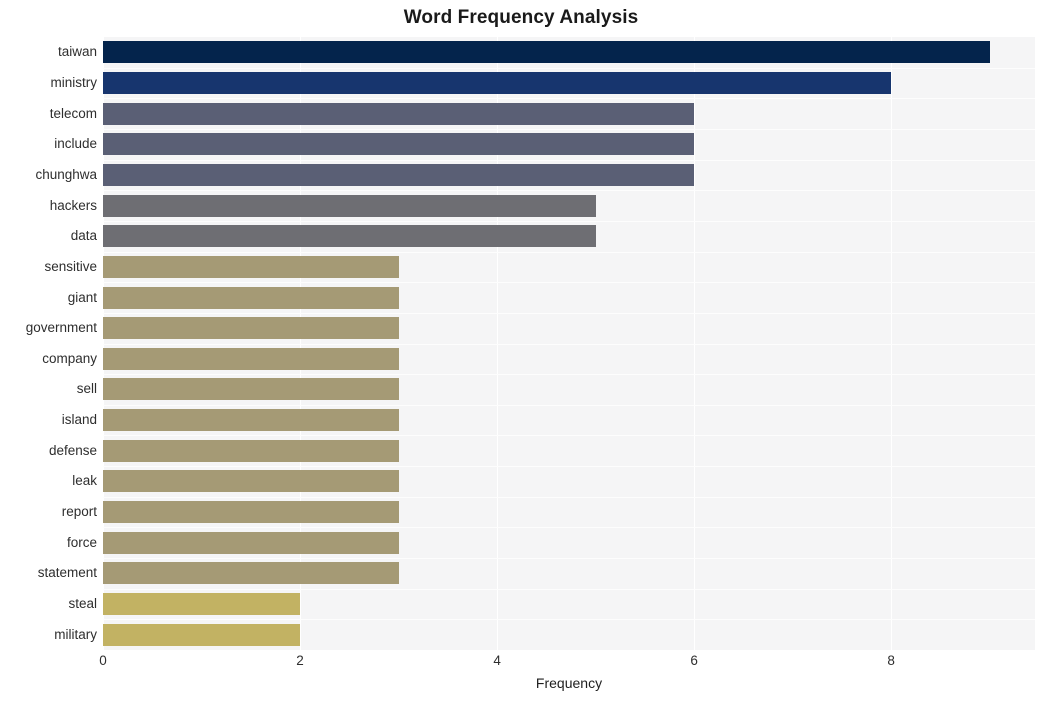 The image size is (1042, 701). What do you see at coordinates (84, 481) in the screenshot?
I see `y-axis-tick-label: leak` at bounding box center [84, 481].